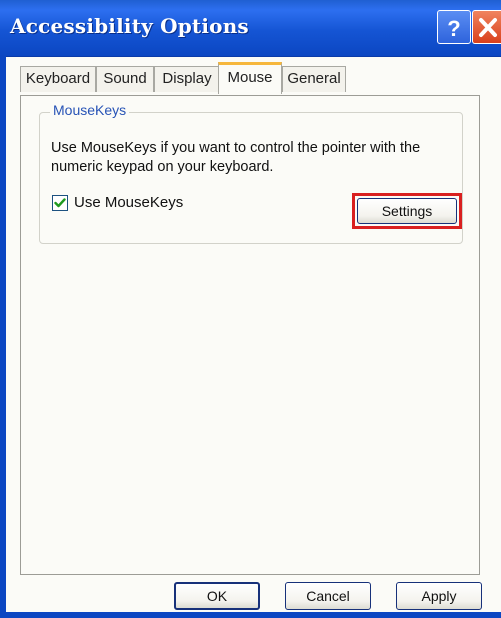 The height and width of the screenshot is (618, 501). Describe the element at coordinates (328, 596) in the screenshot. I see `cancel-button: Cancel` at that location.